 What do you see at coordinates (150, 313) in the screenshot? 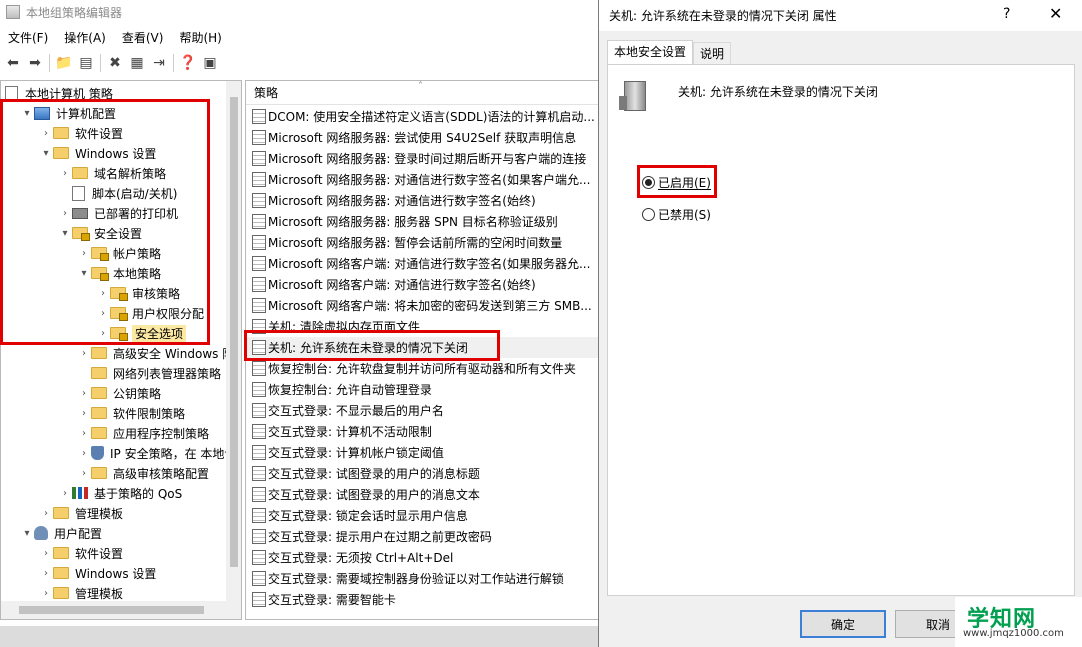
I see `tree-node: › 用户权限分配` at bounding box center [150, 313].